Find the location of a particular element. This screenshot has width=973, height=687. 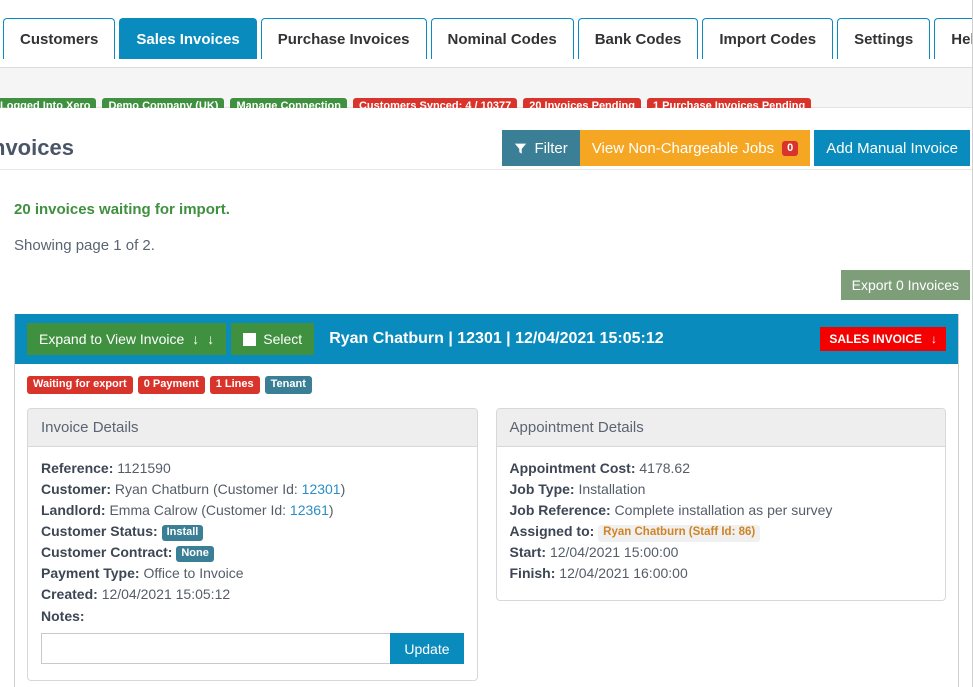

chevron-down-icon-2: ↓ is located at coordinates (211, 339).